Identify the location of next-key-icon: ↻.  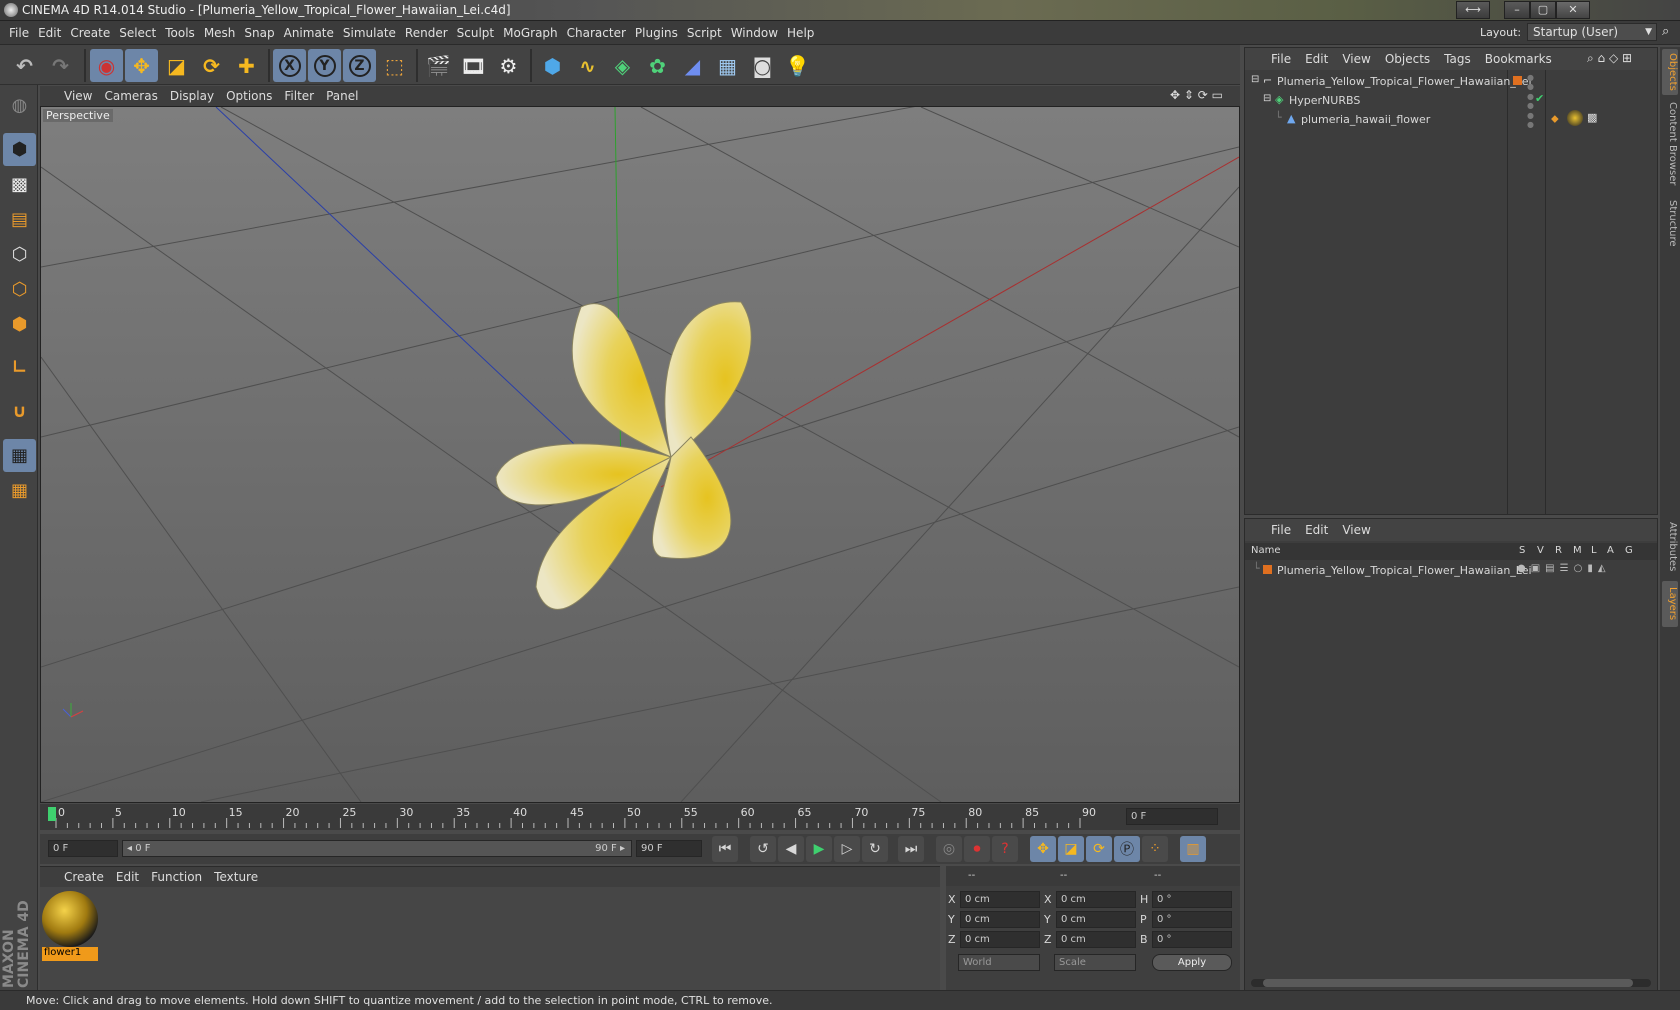
(875, 849).